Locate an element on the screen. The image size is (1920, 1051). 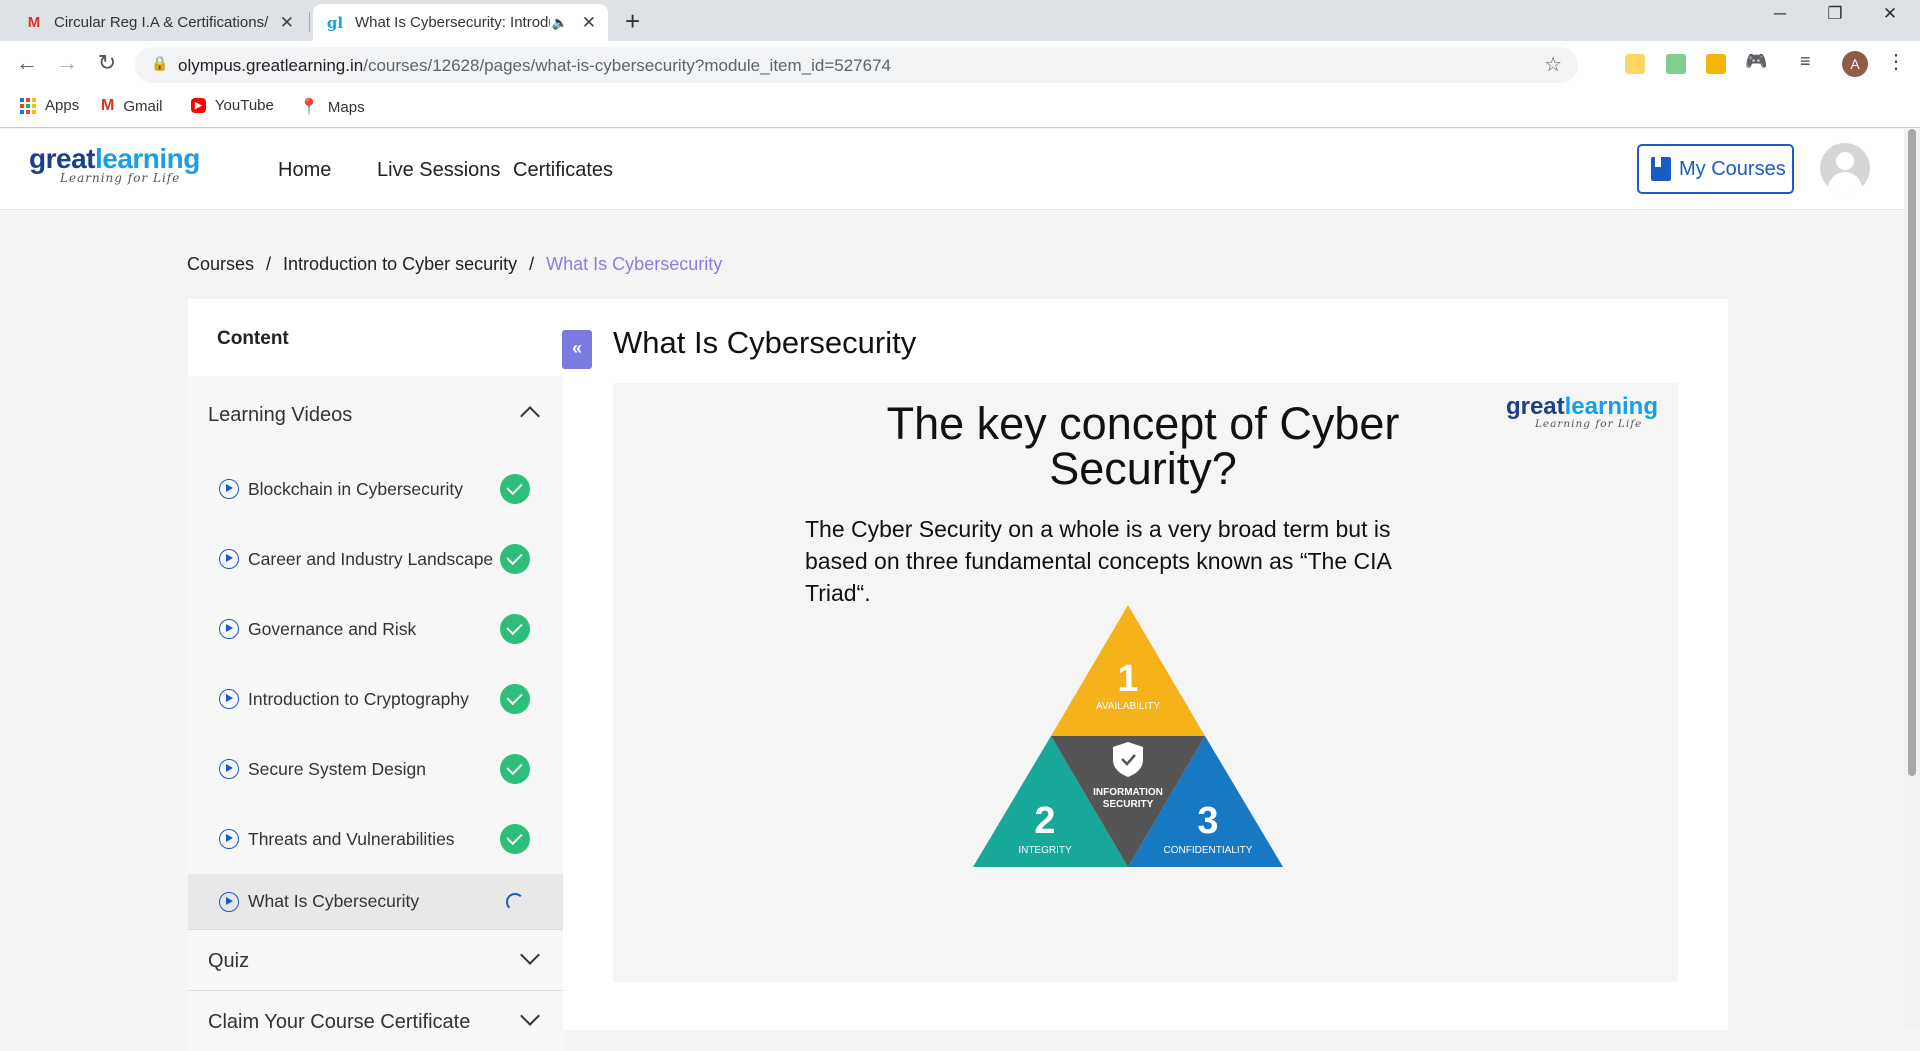
my-courses-button: My Courses is located at coordinates (1715, 169).